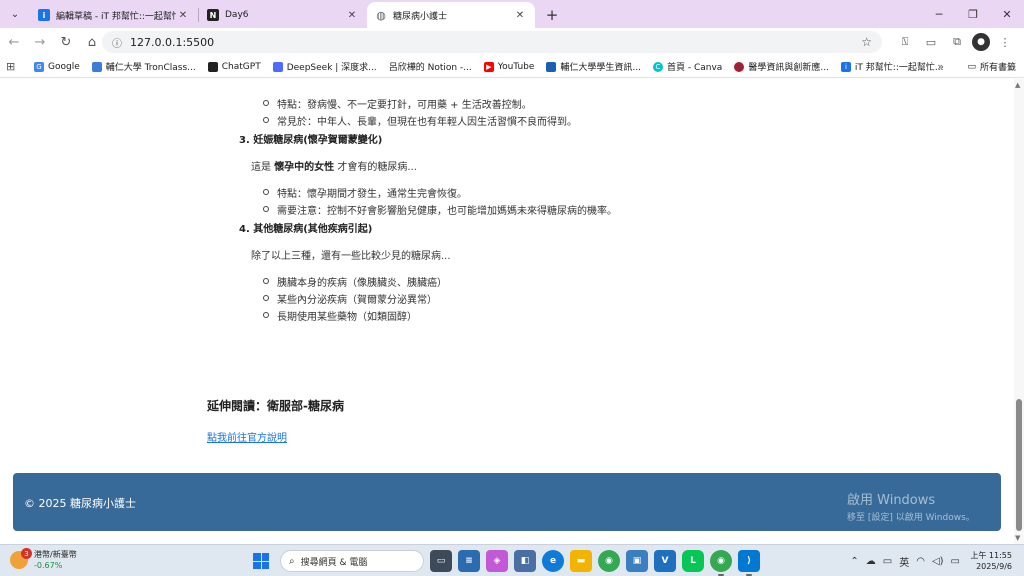 The height and width of the screenshot is (576, 1024). I want to click on scroll-thumb, so click(1019, 465).